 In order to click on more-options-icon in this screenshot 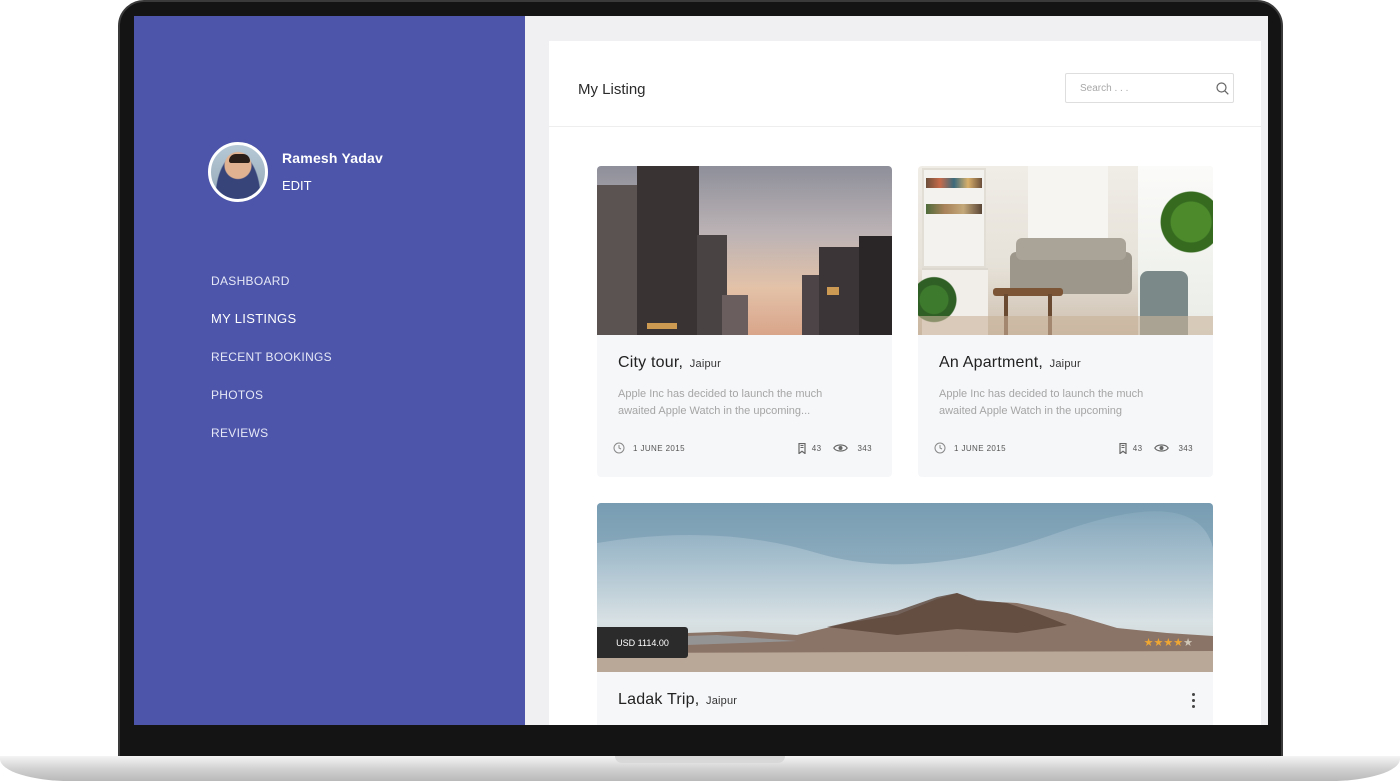, I will do `click(1193, 700)`.